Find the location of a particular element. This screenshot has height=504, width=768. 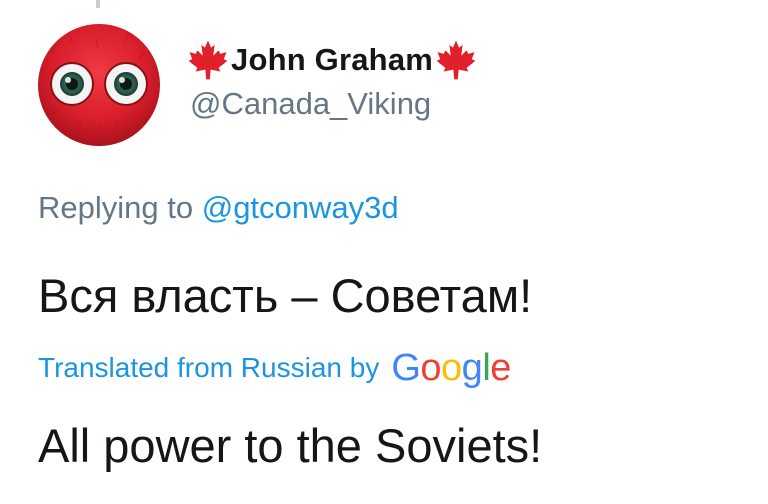

google-logo-letter: l is located at coordinates (486, 367).